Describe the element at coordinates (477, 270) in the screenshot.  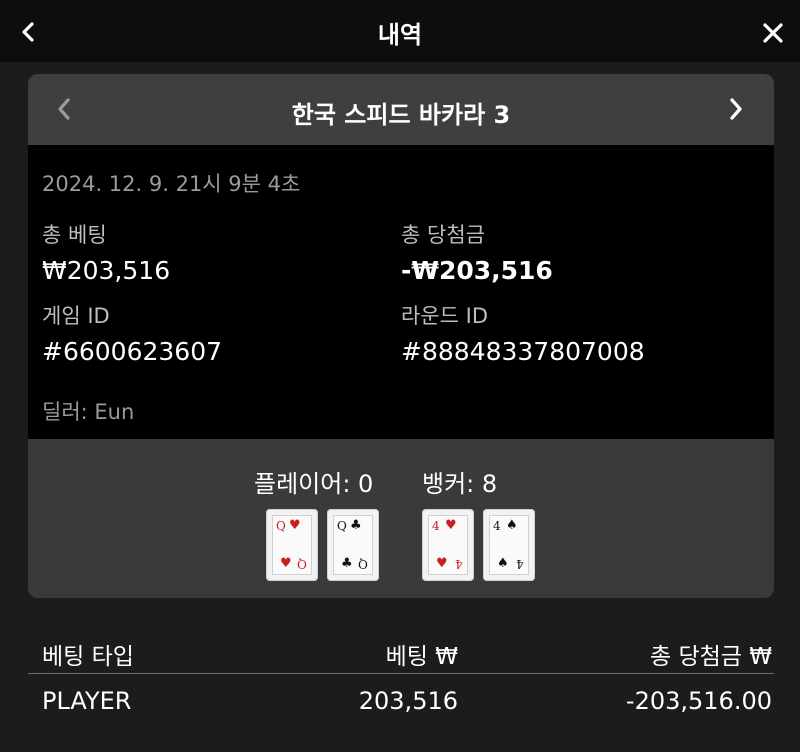
I see `total-win-value: -₩203,516` at that location.